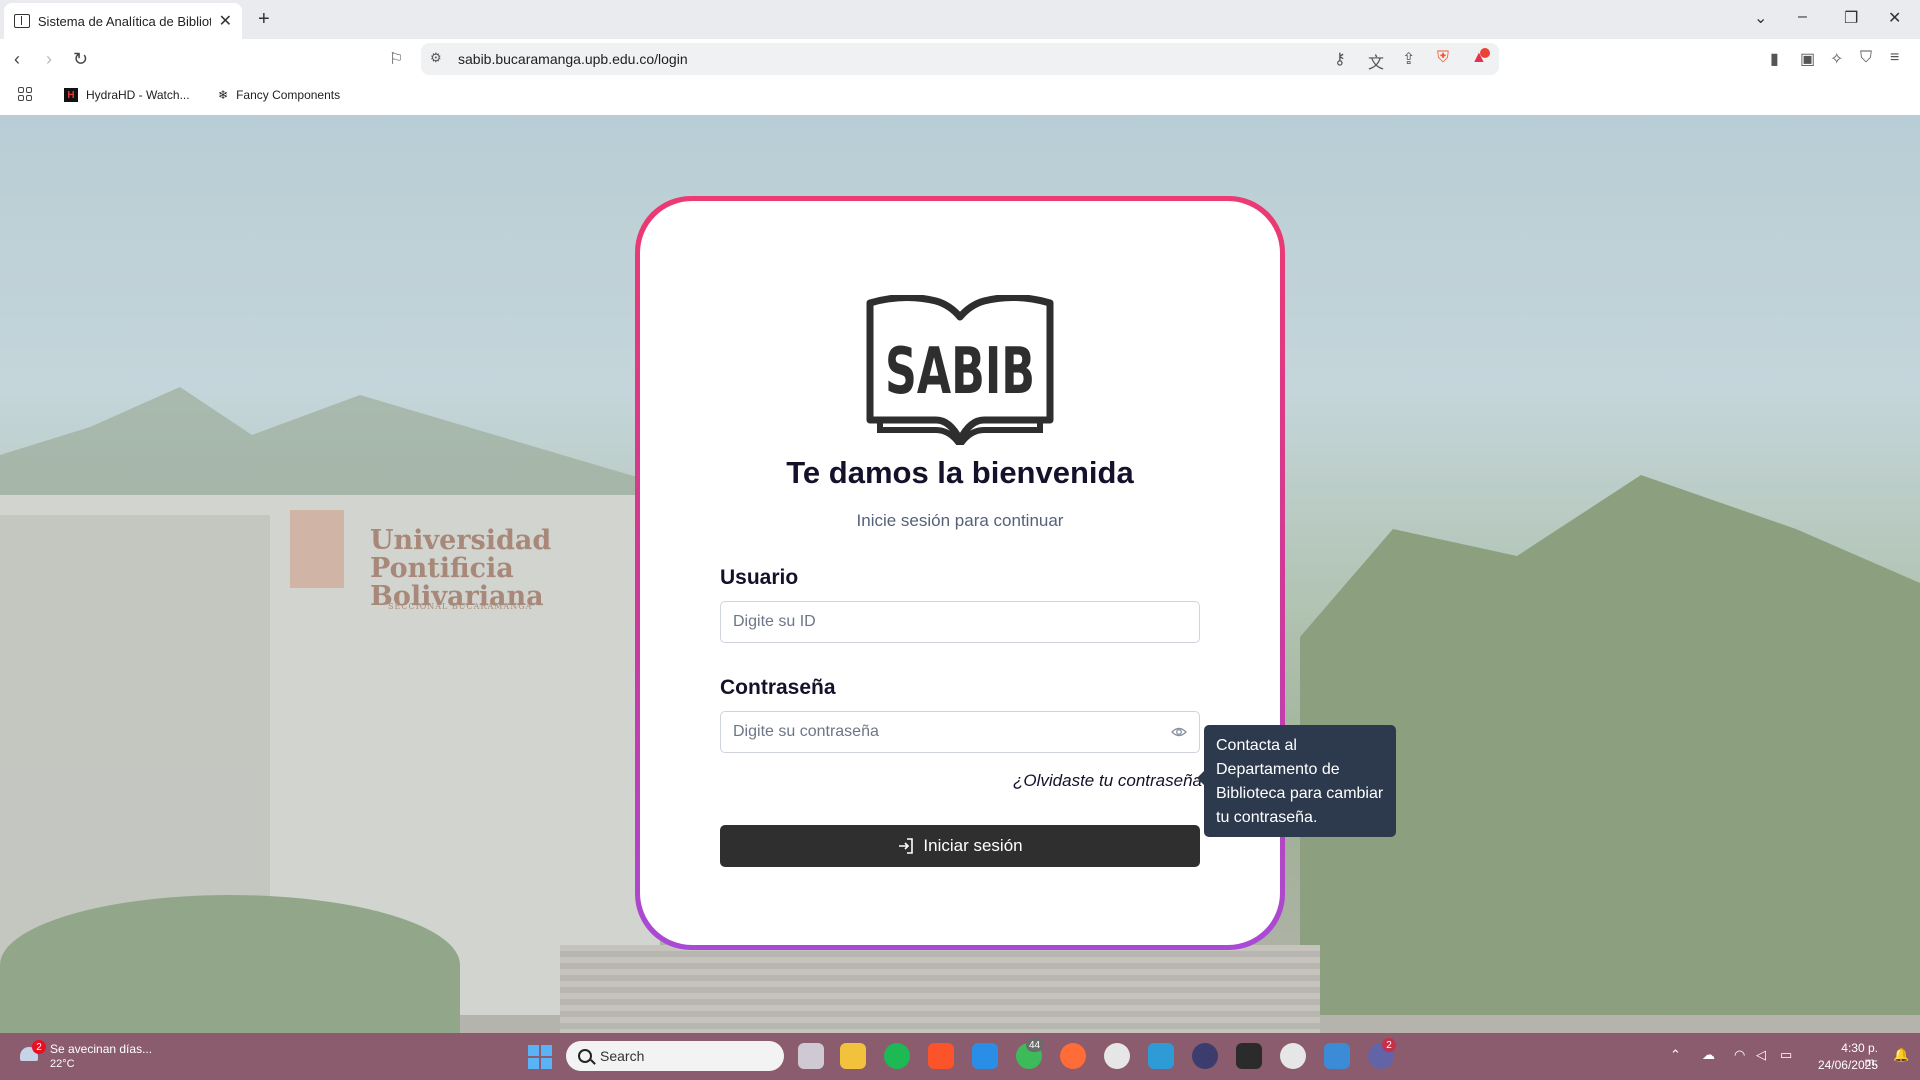 The image size is (1920, 1080). I want to click on teams-badge: 2, so click(1389, 1045).